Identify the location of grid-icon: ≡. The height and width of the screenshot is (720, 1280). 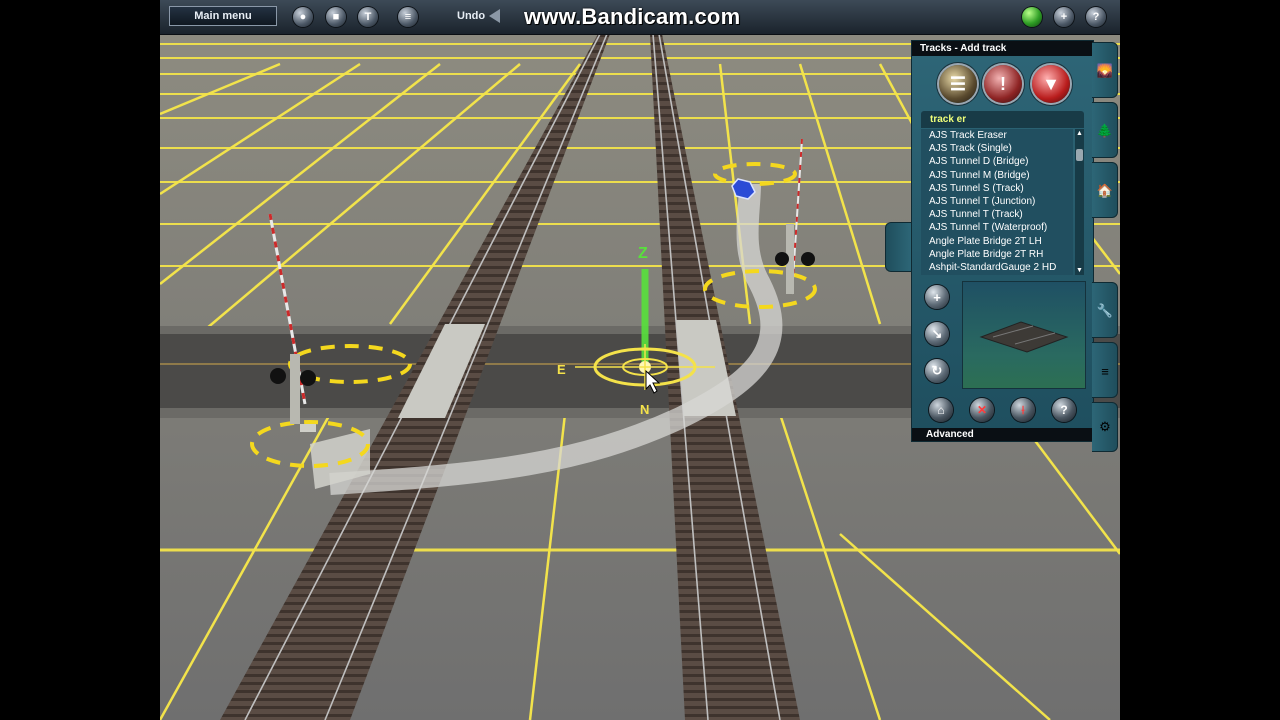
(408, 17).